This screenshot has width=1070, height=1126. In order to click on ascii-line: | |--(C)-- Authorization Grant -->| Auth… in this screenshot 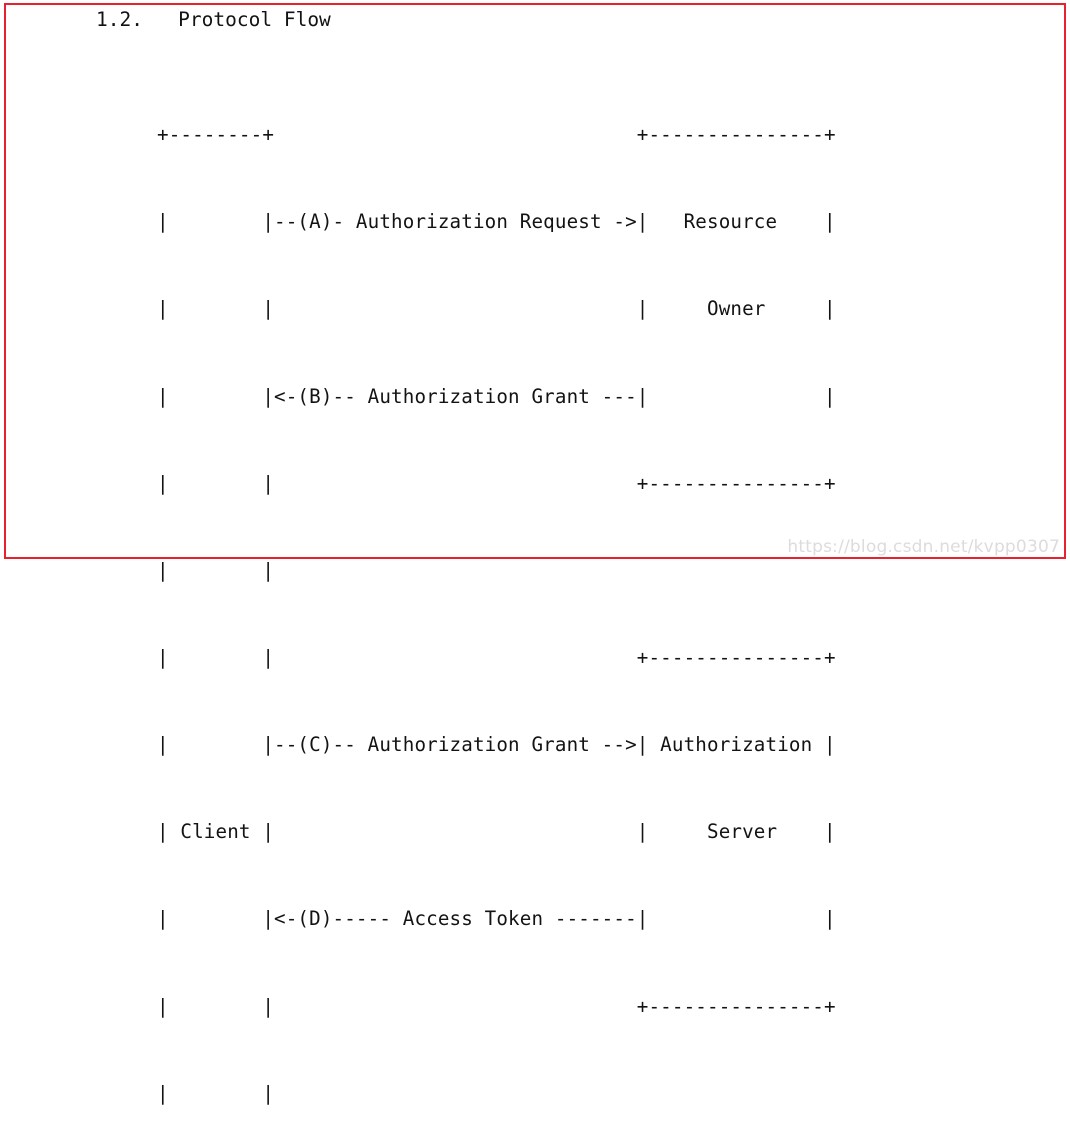, I will do `click(496, 745)`.